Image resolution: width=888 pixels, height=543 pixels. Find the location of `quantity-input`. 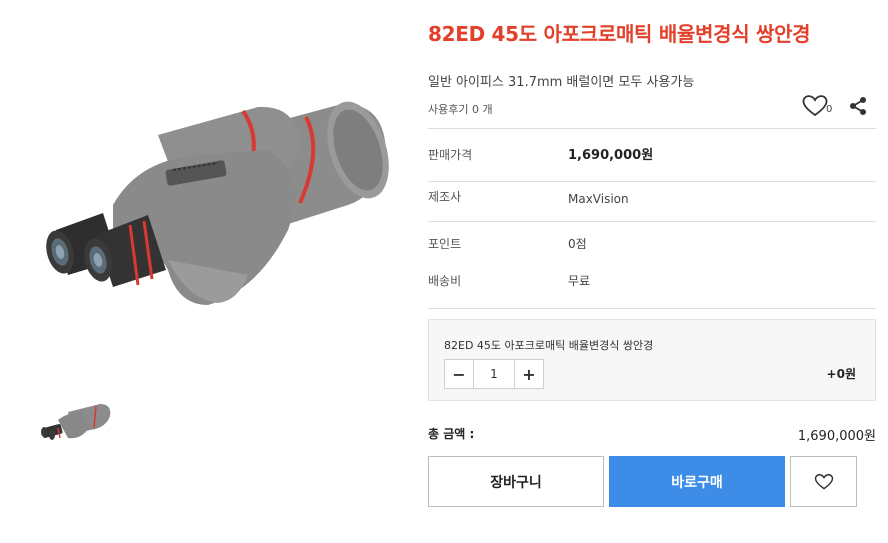

quantity-input is located at coordinates (494, 374).